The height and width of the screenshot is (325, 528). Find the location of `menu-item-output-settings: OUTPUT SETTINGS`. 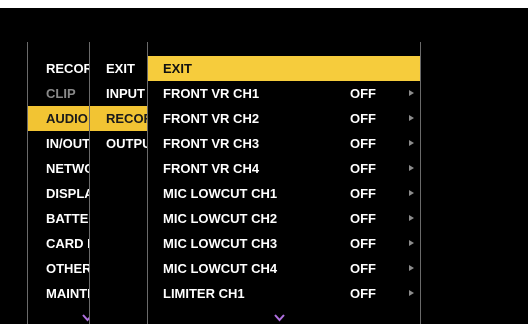

menu-item-output-settings: OUTPUT SETTINGS is located at coordinates (119, 143).